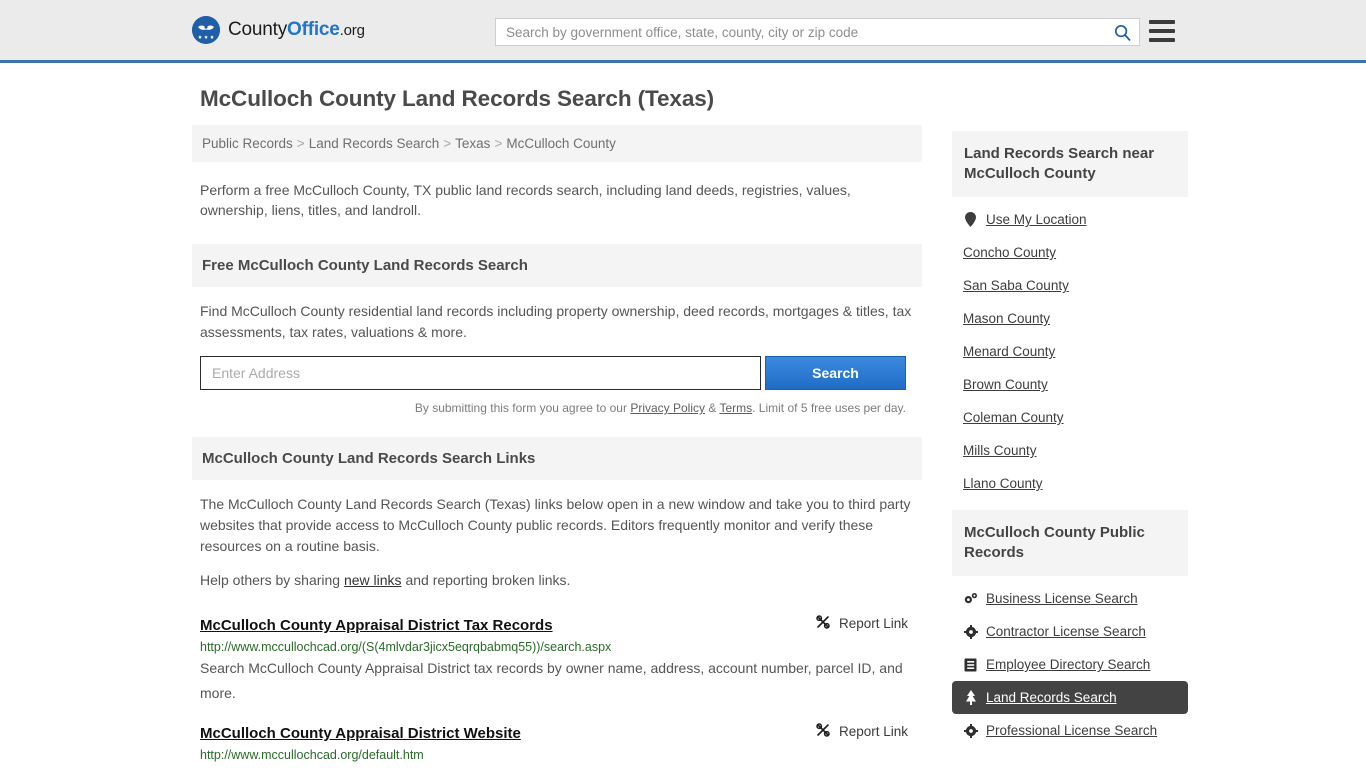 Image resolution: width=1366 pixels, height=768 pixels. I want to click on breadcrumb-item-texas: Texas, so click(472, 143).